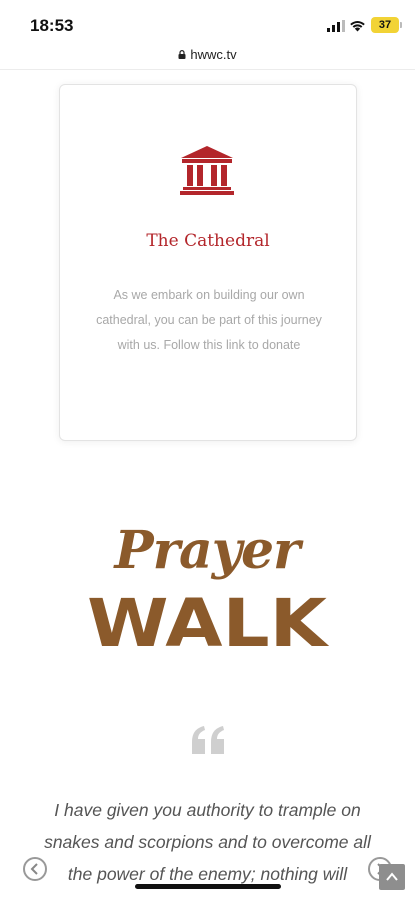 The height and width of the screenshot is (900, 415). I want to click on cathedral-icon, so click(207, 170).